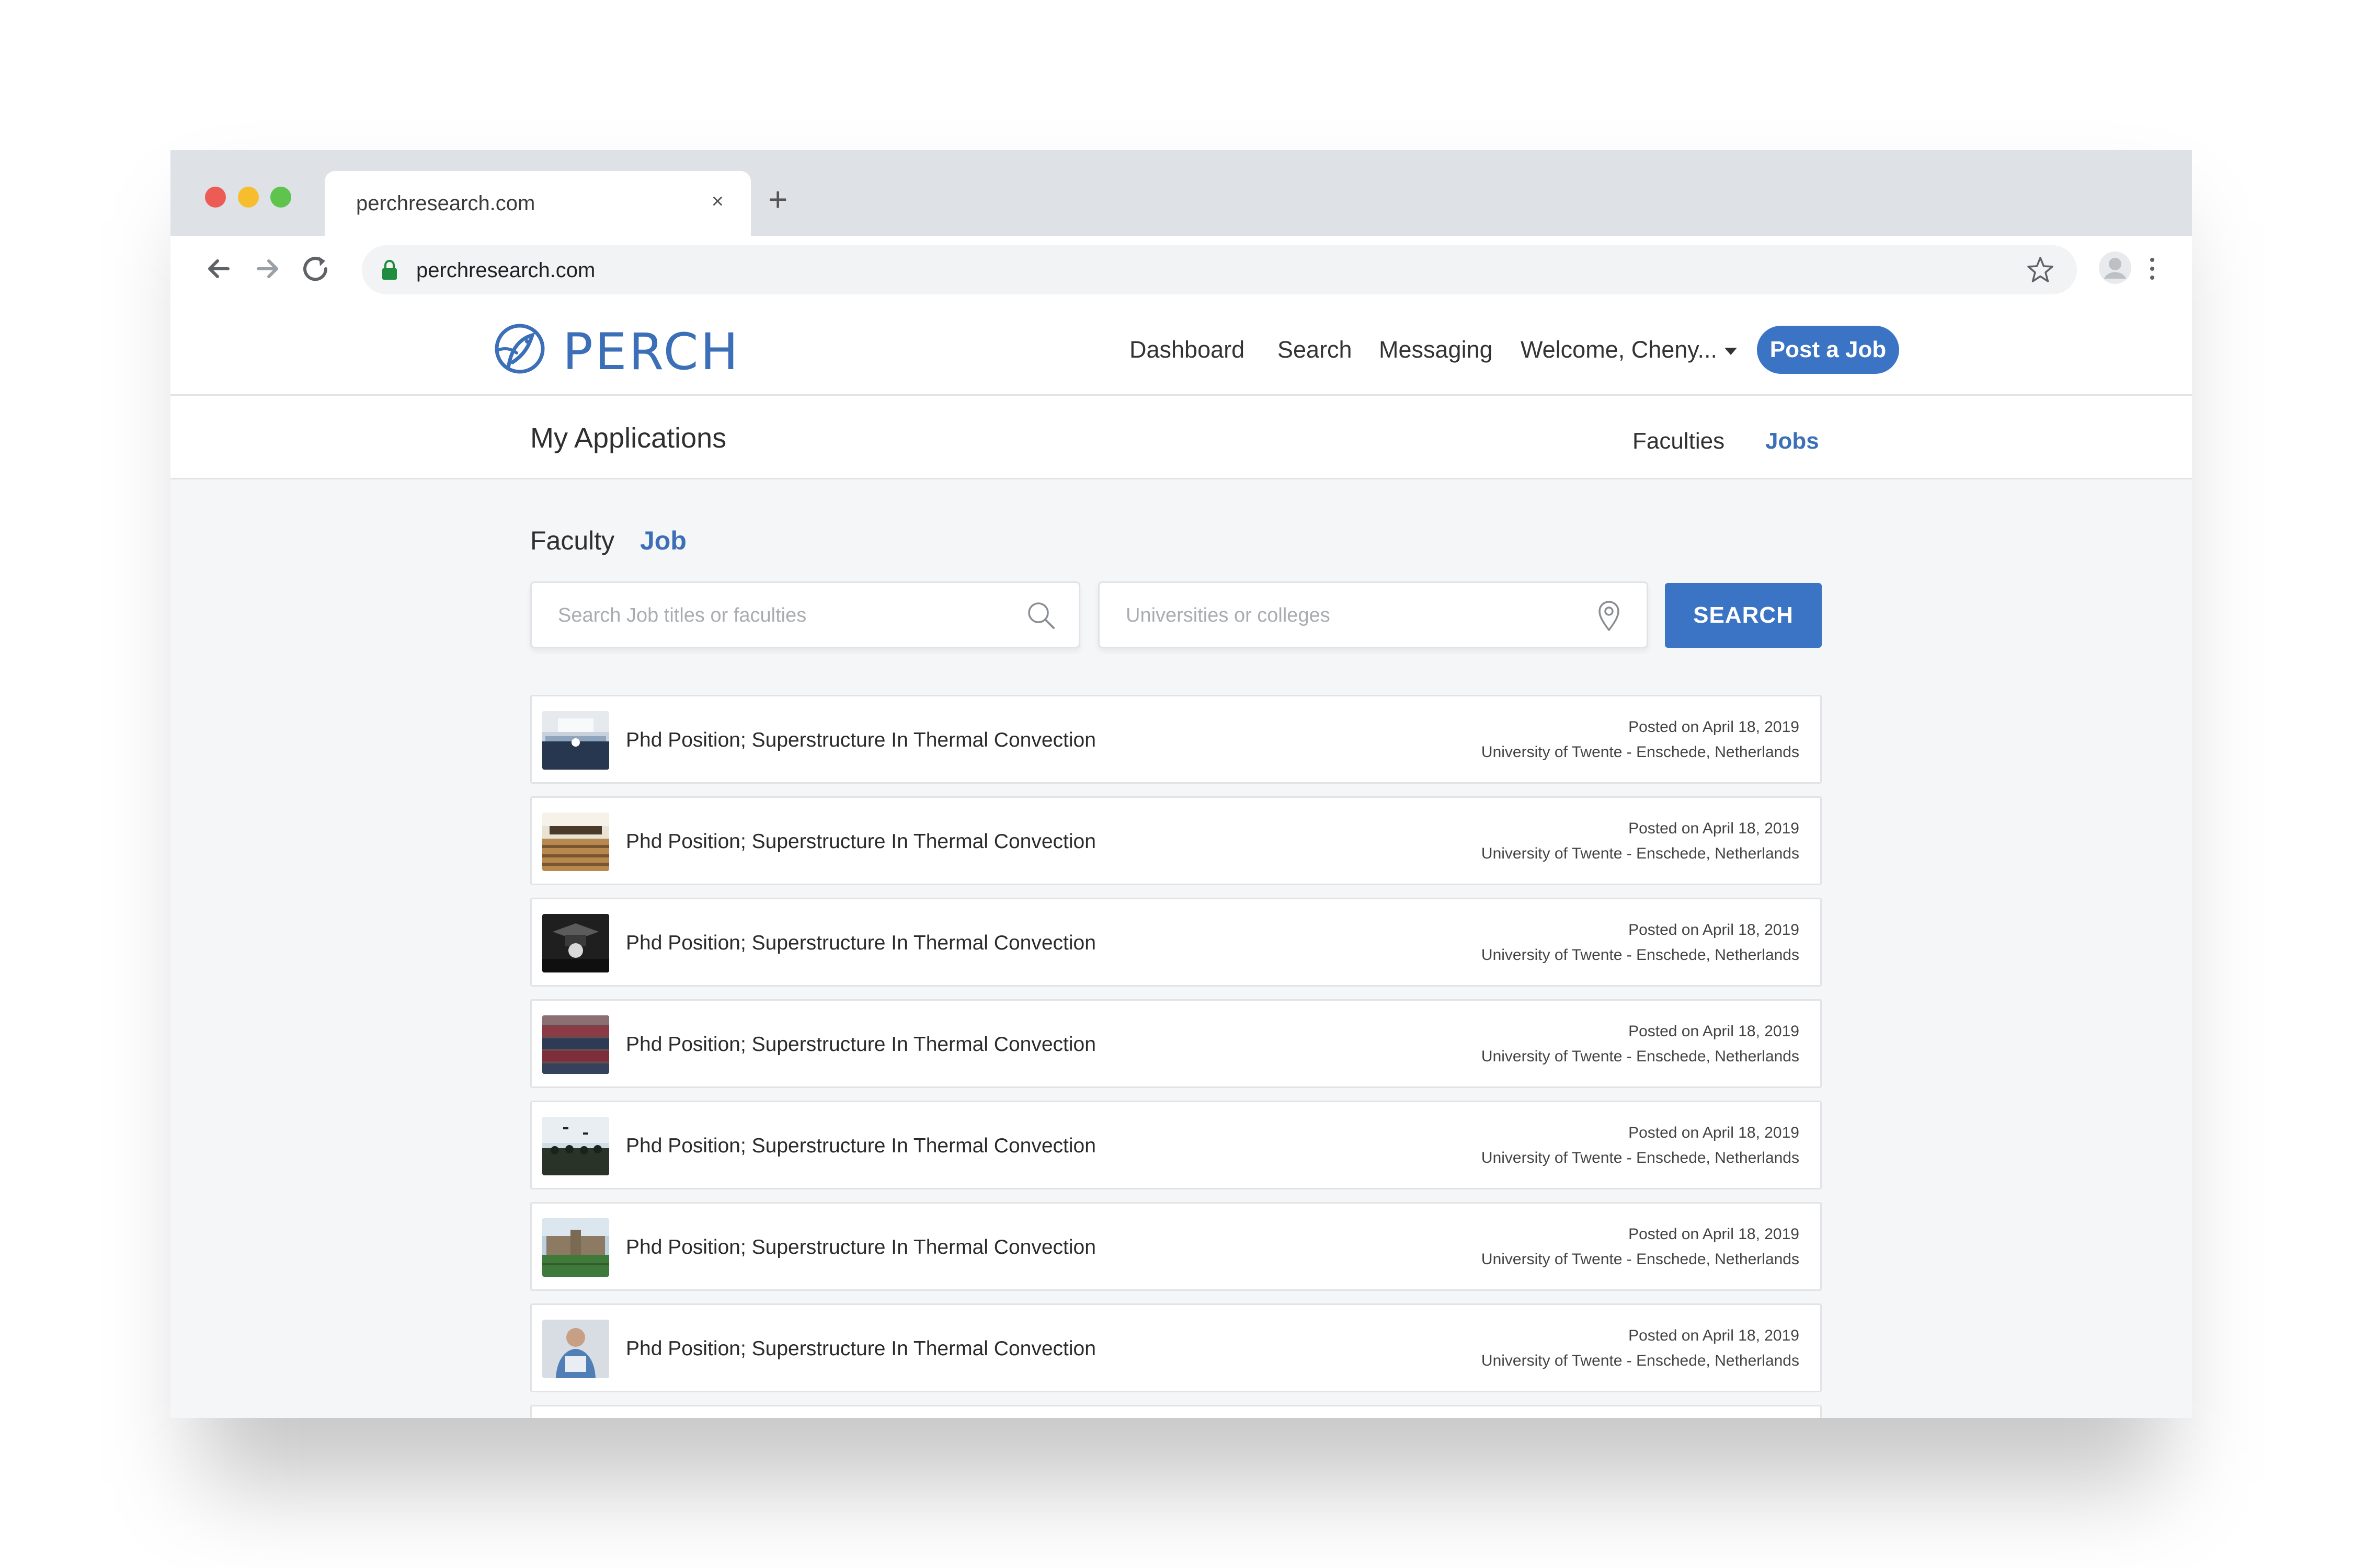 The width and height of the screenshot is (2353, 1568). Describe the element at coordinates (575, 841) in the screenshot. I see `auditorium-photo-thumbnail` at that location.